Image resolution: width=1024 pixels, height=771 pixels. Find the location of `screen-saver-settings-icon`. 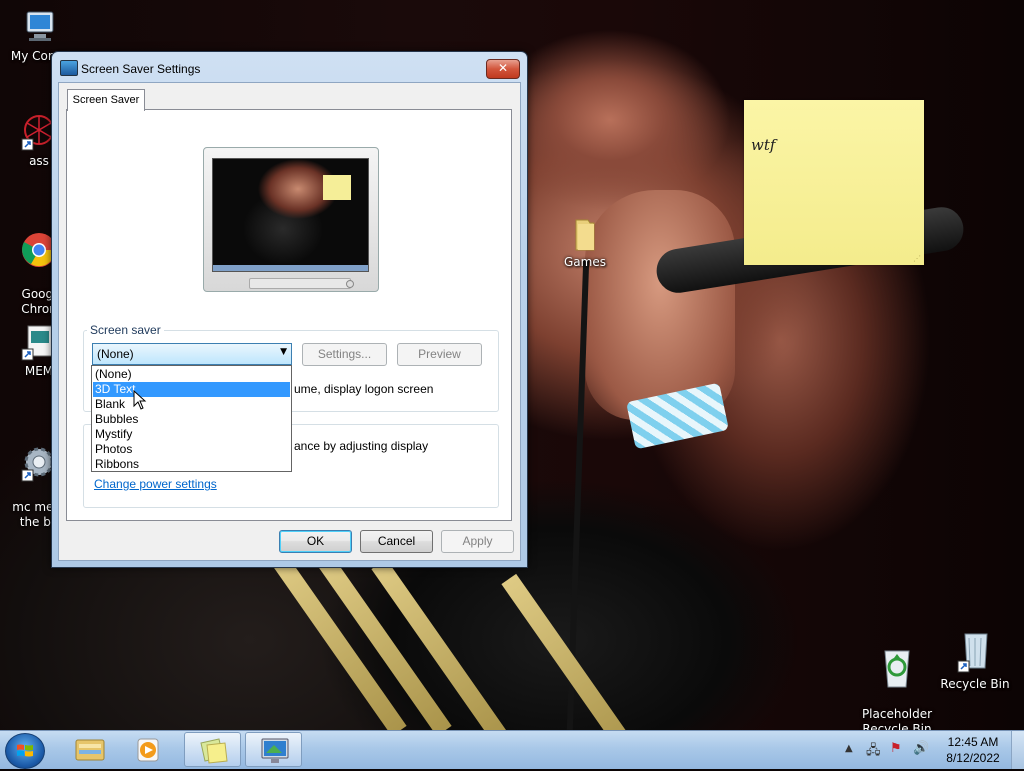

screen-saver-settings-icon is located at coordinates (275, 750).